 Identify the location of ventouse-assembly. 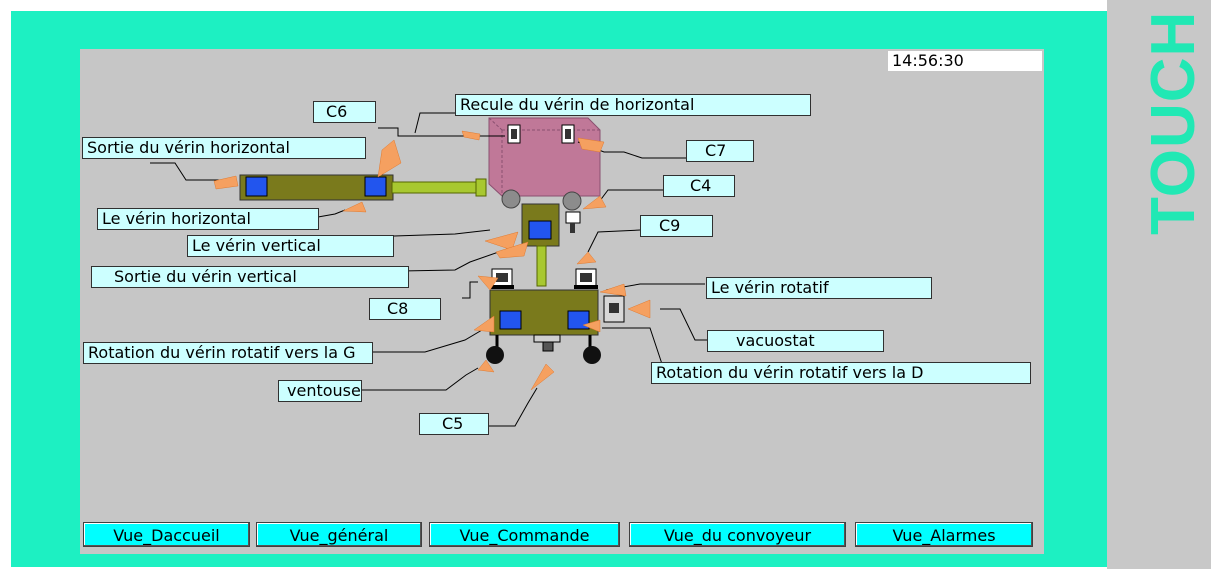
(543, 349).